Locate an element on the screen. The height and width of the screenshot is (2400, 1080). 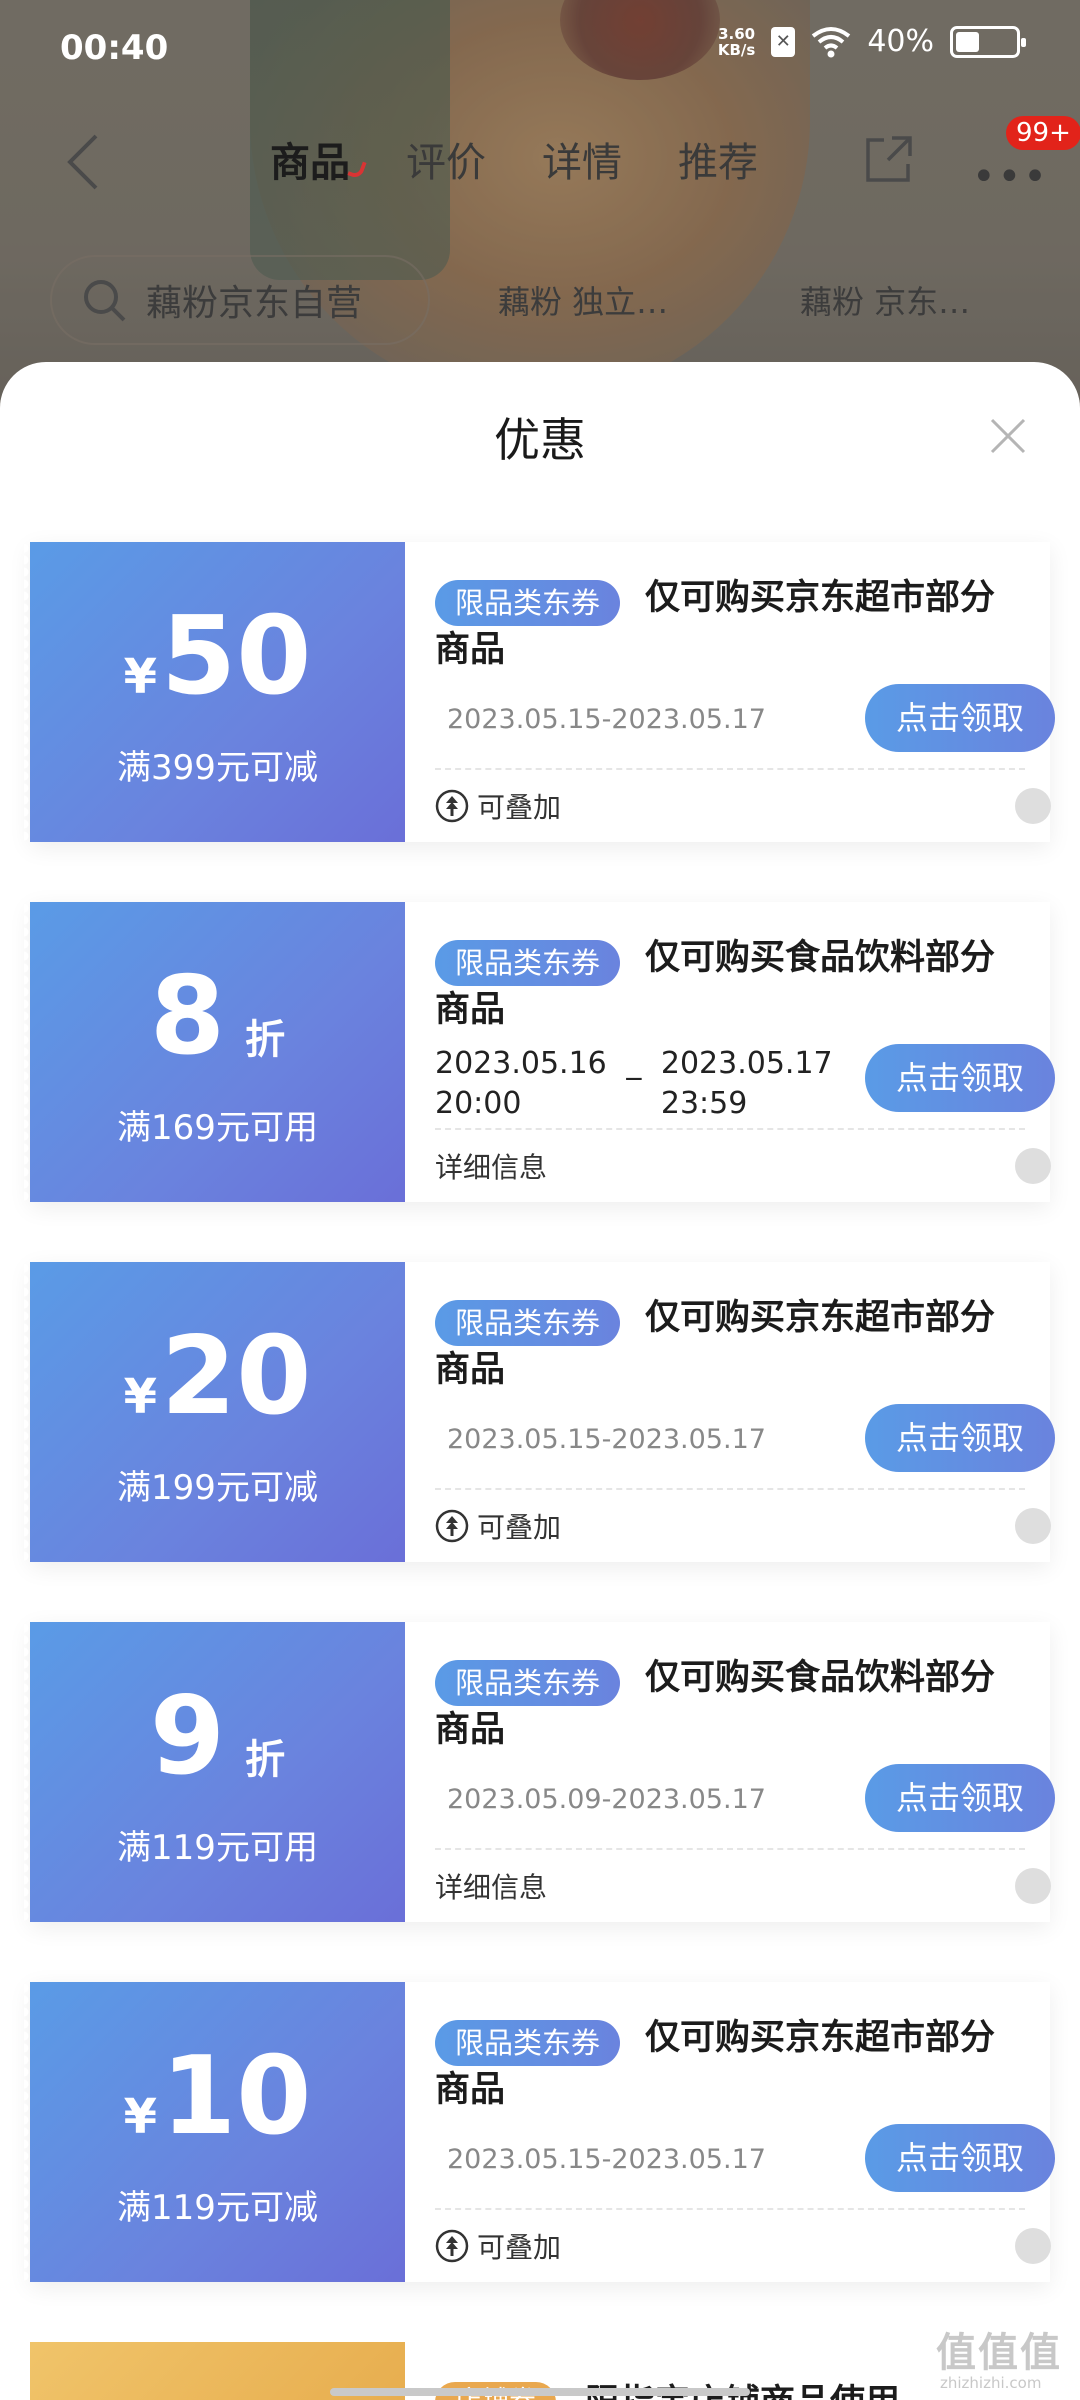
coupon-amount-row: 9 折 is located at coordinates (217, 1737).